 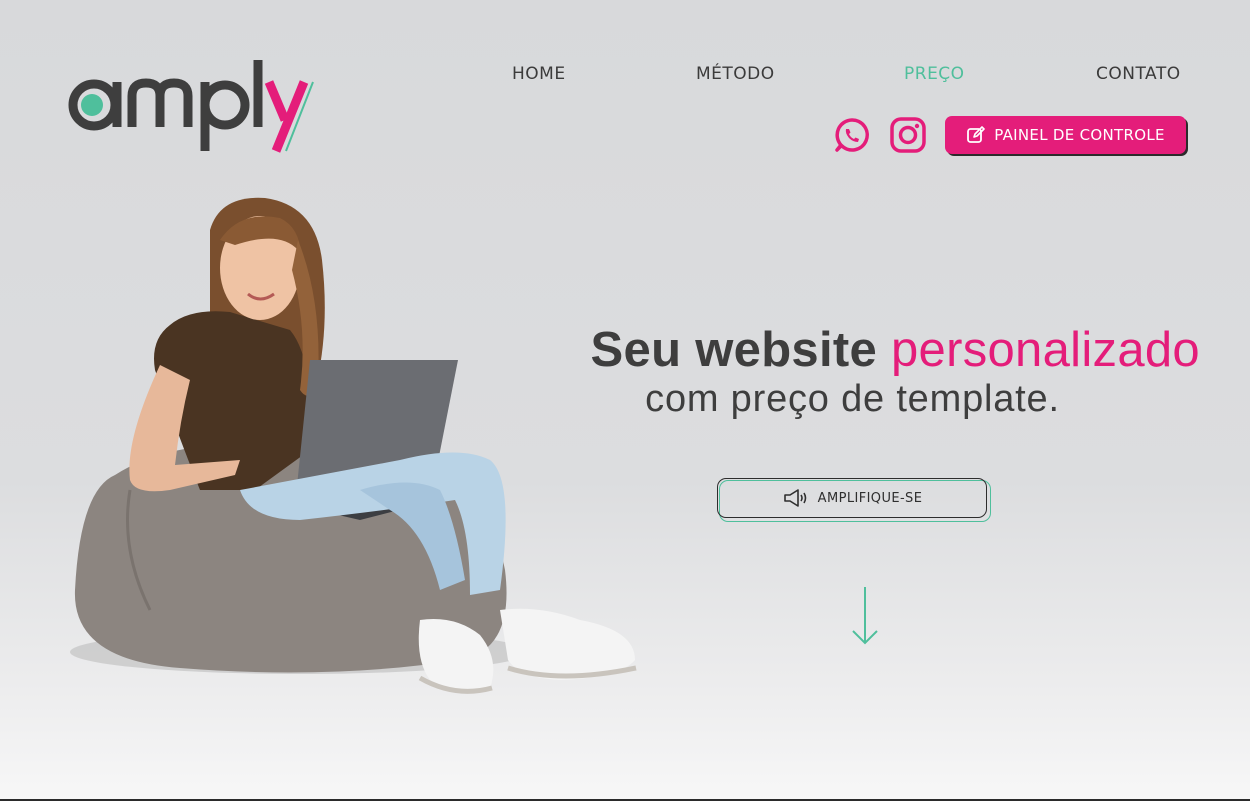 I want to click on painel-de-controle-label: PAINEL DE CONTROLE, so click(x=1079, y=135).